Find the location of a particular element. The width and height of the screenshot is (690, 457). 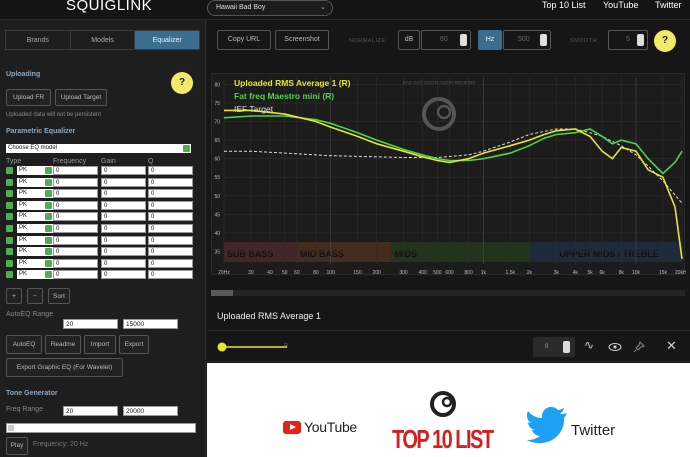

eq-model-select: Choose EQ model is located at coordinates (98, 148).